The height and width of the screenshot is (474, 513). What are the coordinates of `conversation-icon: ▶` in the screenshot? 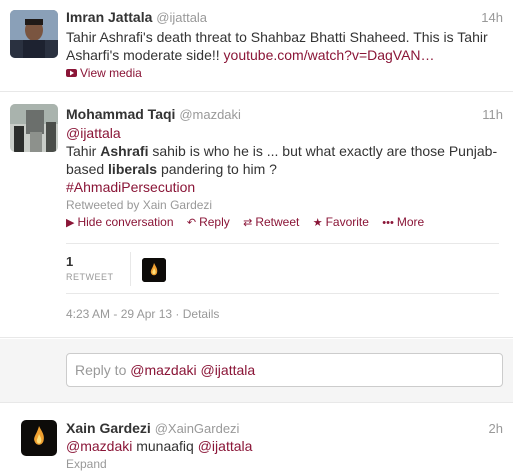 It's located at (70, 223).